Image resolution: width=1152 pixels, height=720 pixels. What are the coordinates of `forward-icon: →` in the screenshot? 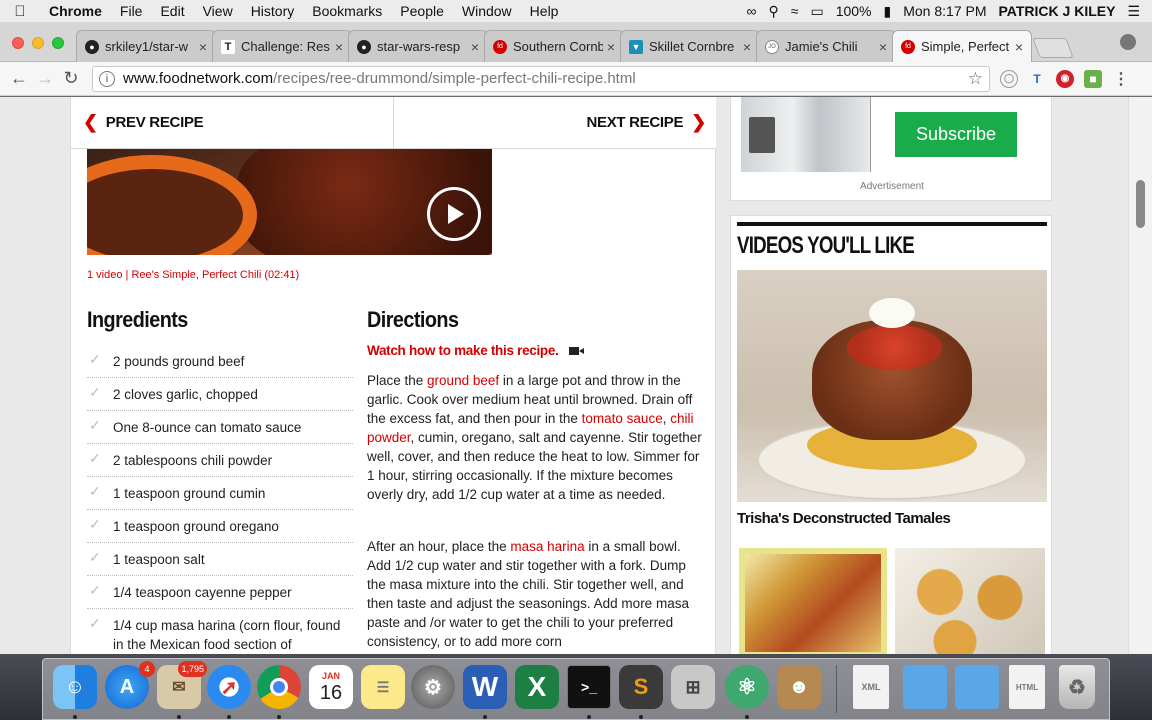 It's located at (45, 78).